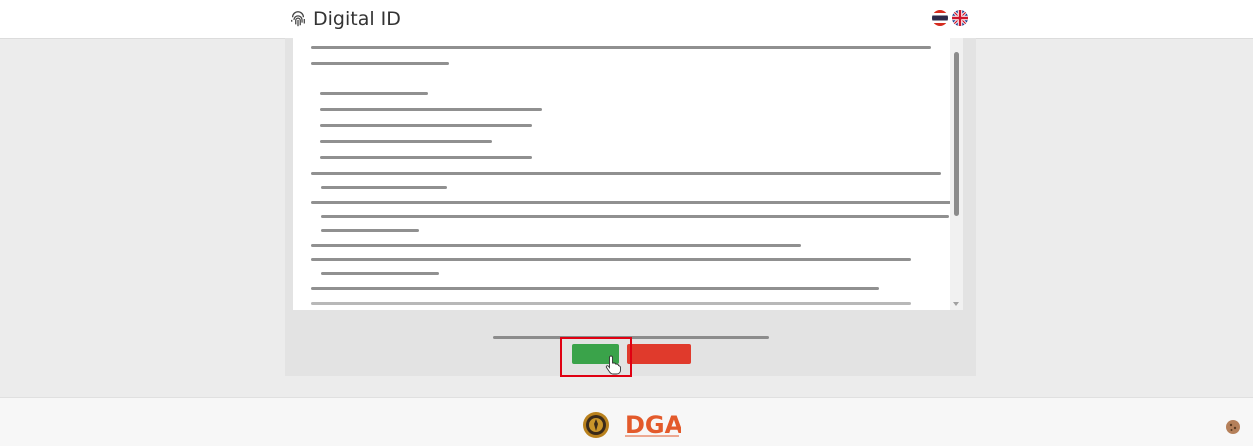  What do you see at coordinates (626, 19) in the screenshot?
I see `app-header: Digital ID` at bounding box center [626, 19].